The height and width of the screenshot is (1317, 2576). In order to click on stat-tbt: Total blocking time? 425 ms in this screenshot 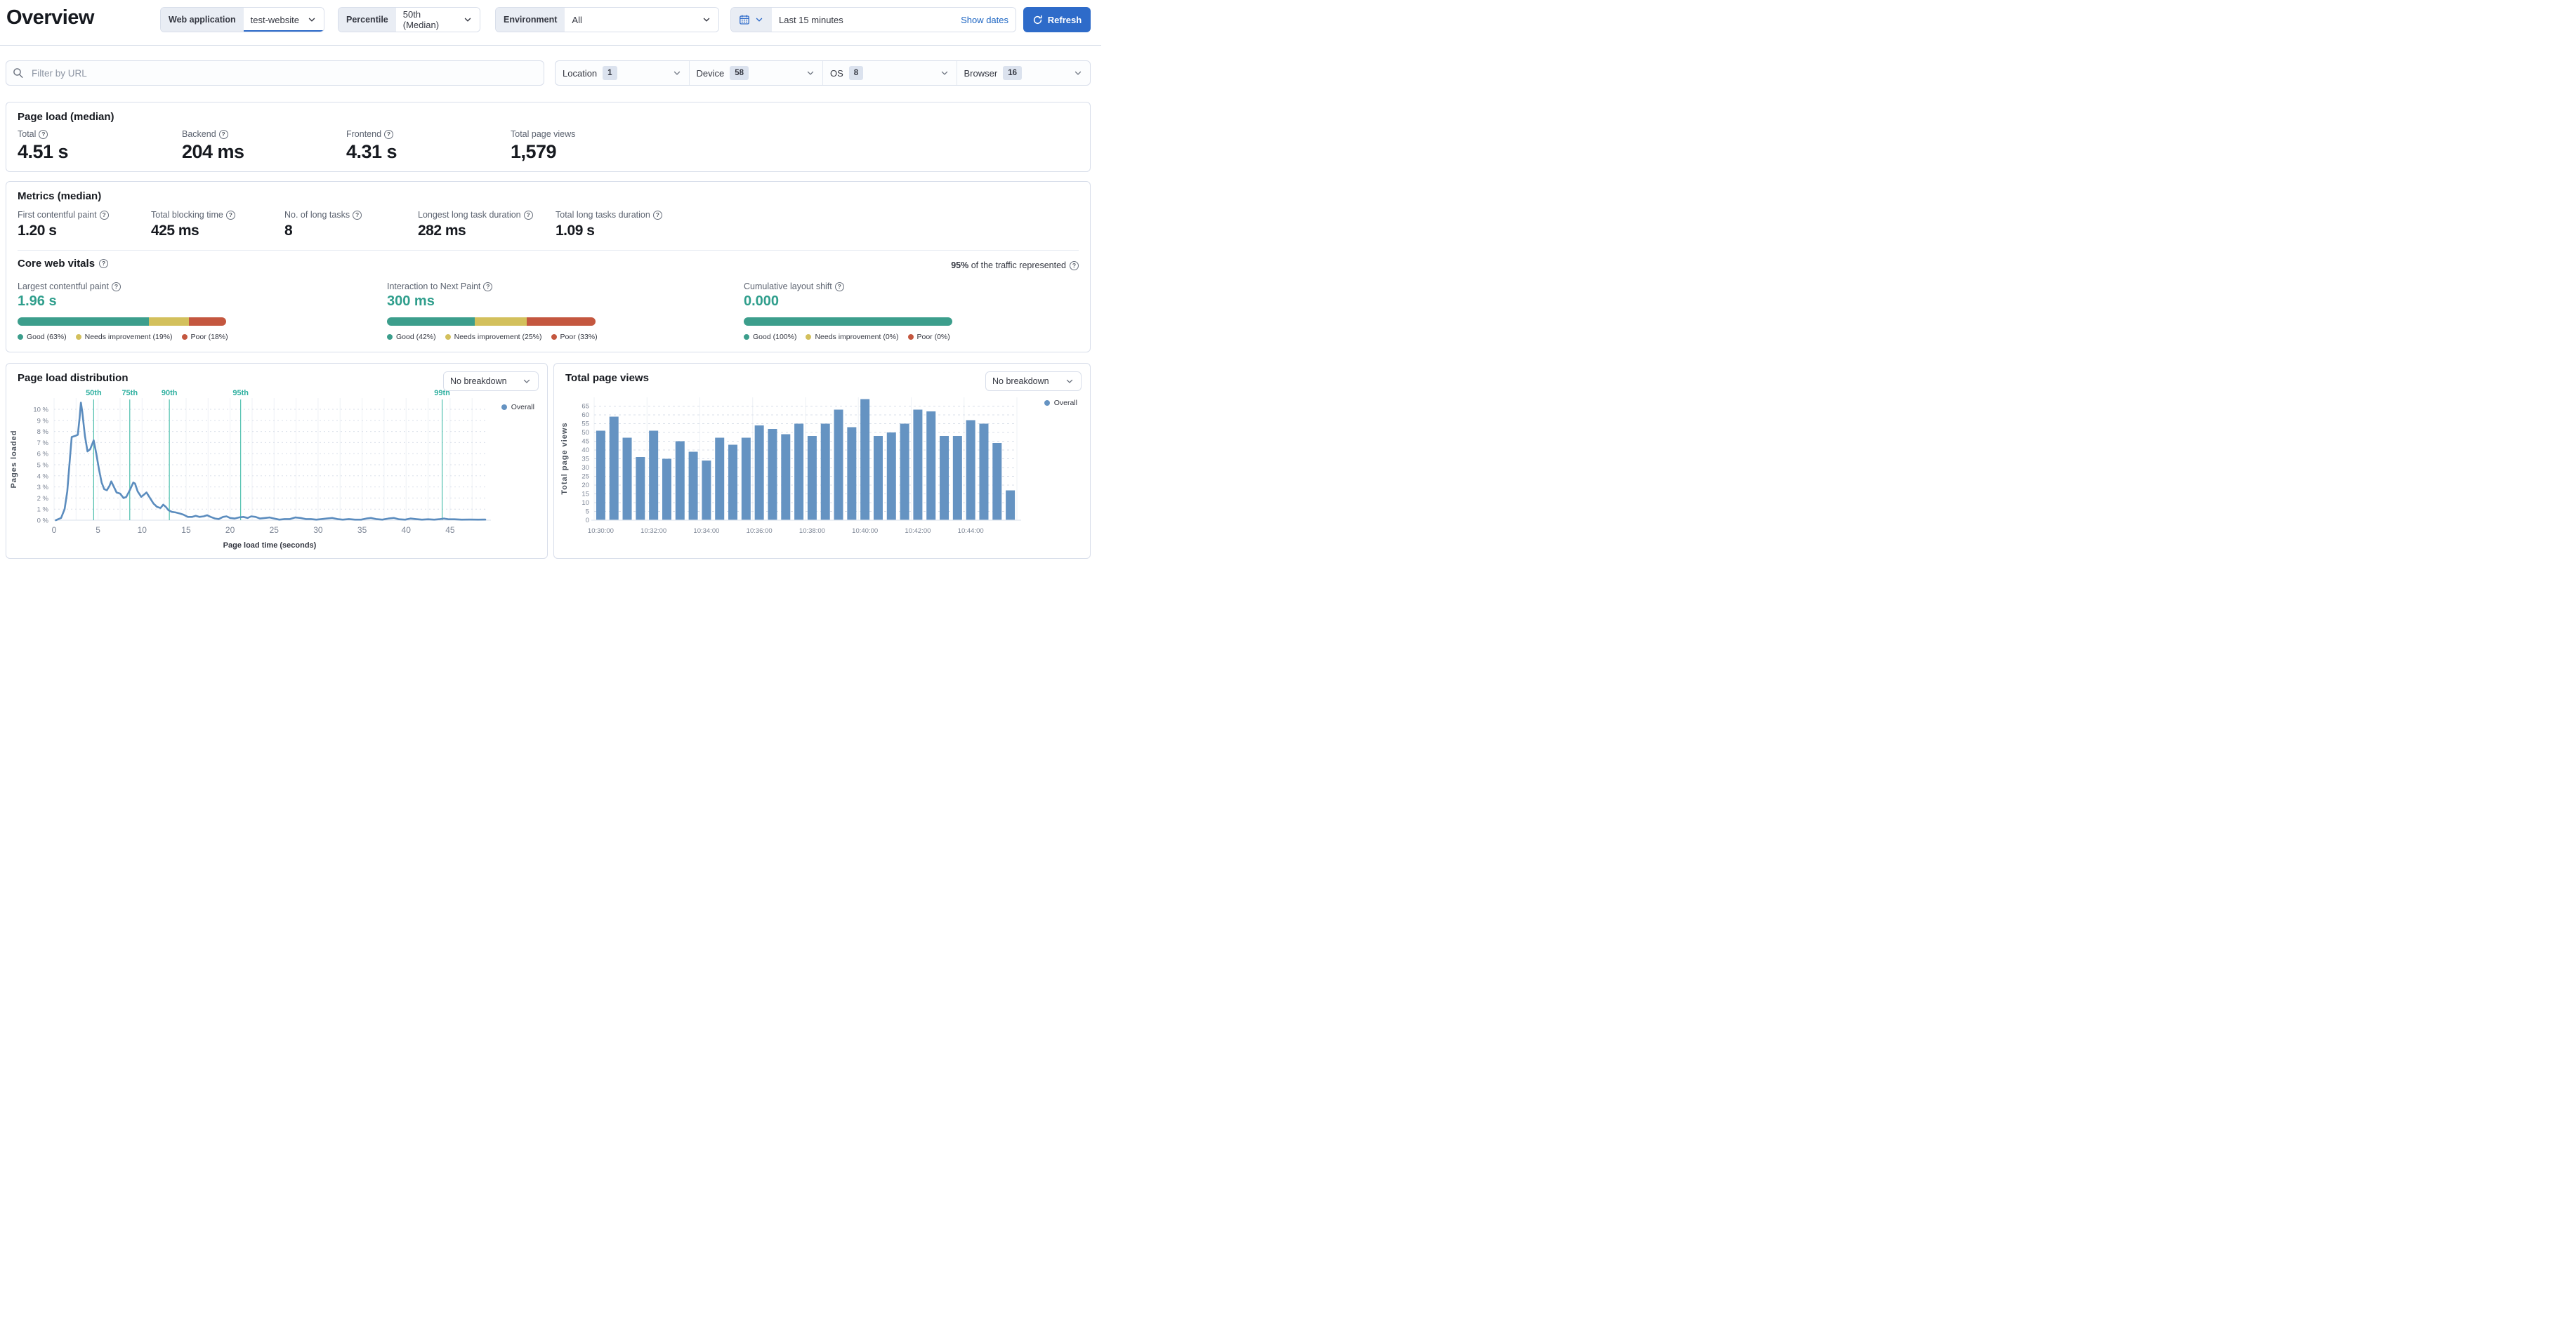, I will do `click(193, 224)`.